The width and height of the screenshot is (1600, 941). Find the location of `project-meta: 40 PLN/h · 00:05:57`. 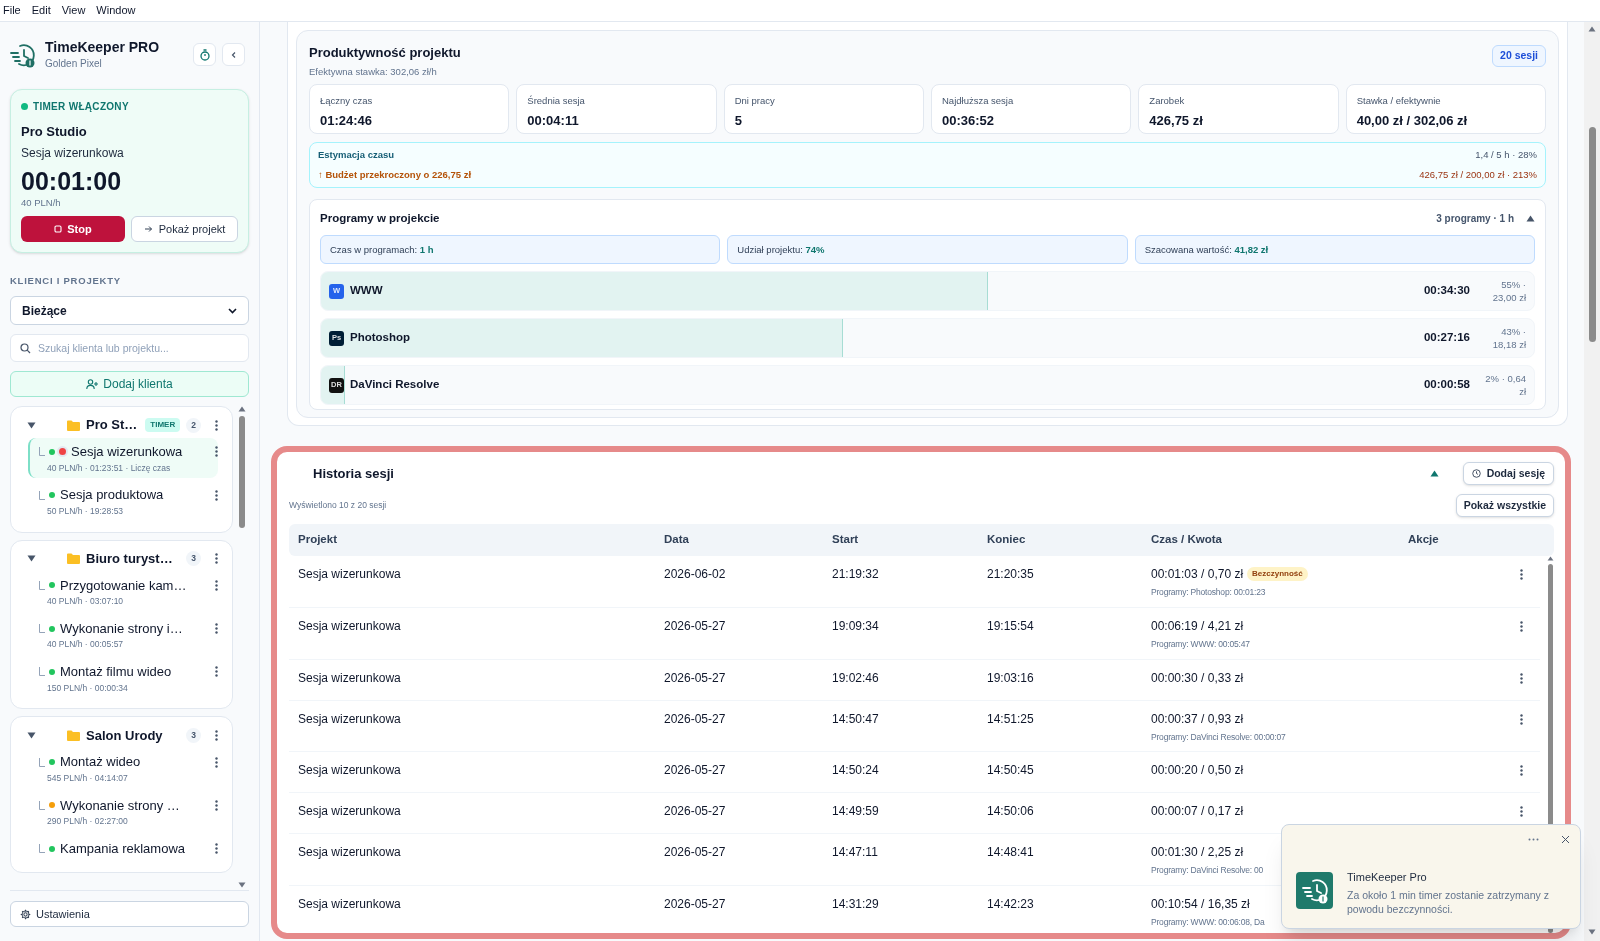

project-meta: 40 PLN/h · 00:05:57 is located at coordinates (86, 644).